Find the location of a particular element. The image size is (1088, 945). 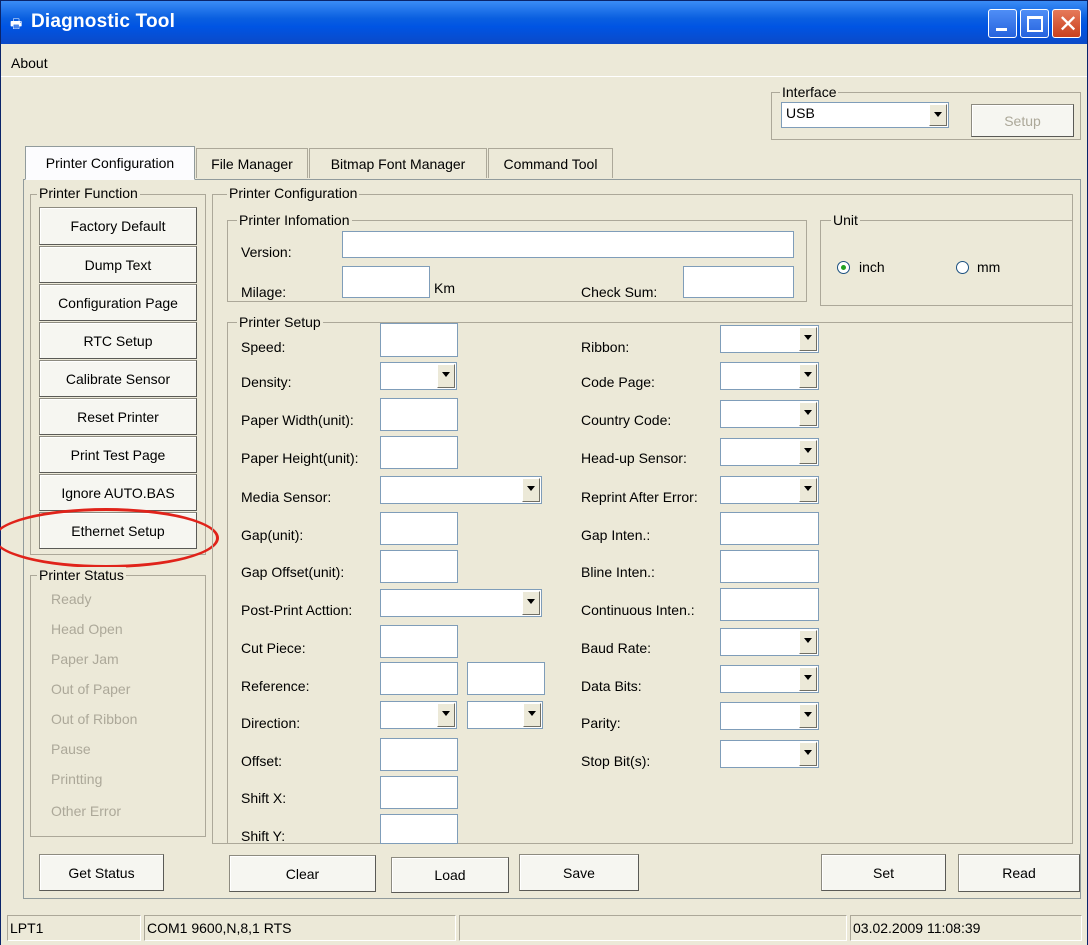

media-sensor-select is located at coordinates (461, 490).